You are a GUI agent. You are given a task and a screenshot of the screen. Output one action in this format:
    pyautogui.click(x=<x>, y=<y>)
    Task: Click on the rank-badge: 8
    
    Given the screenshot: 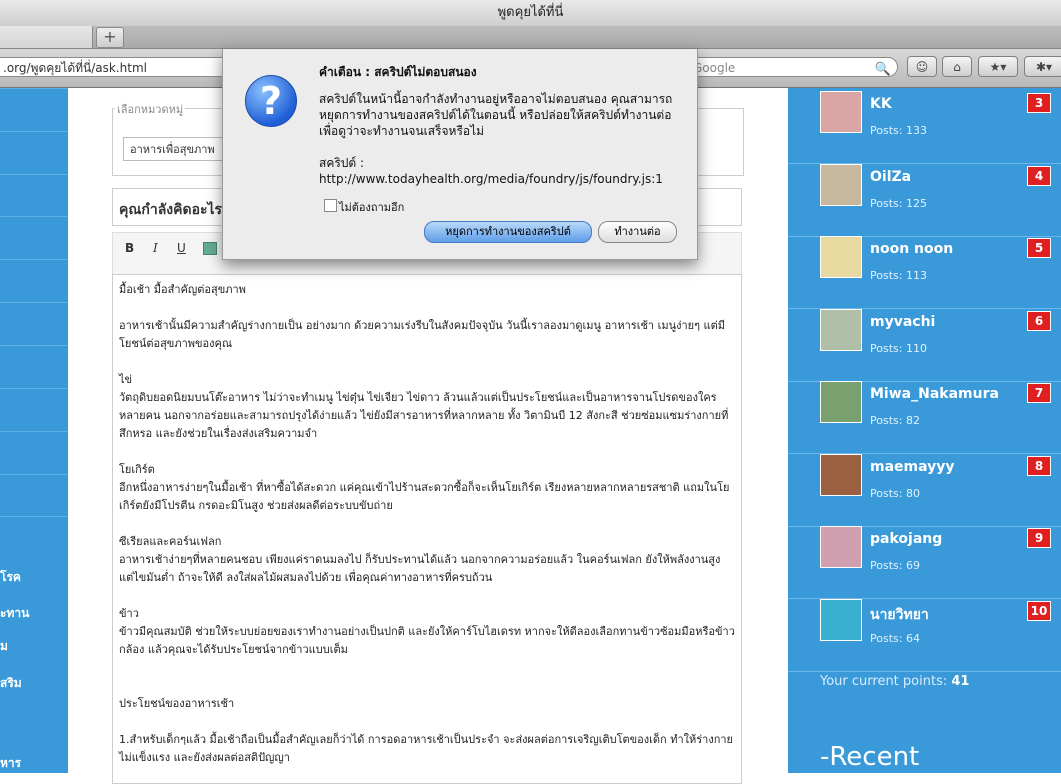 What is the action you would take?
    pyautogui.click(x=1039, y=465)
    